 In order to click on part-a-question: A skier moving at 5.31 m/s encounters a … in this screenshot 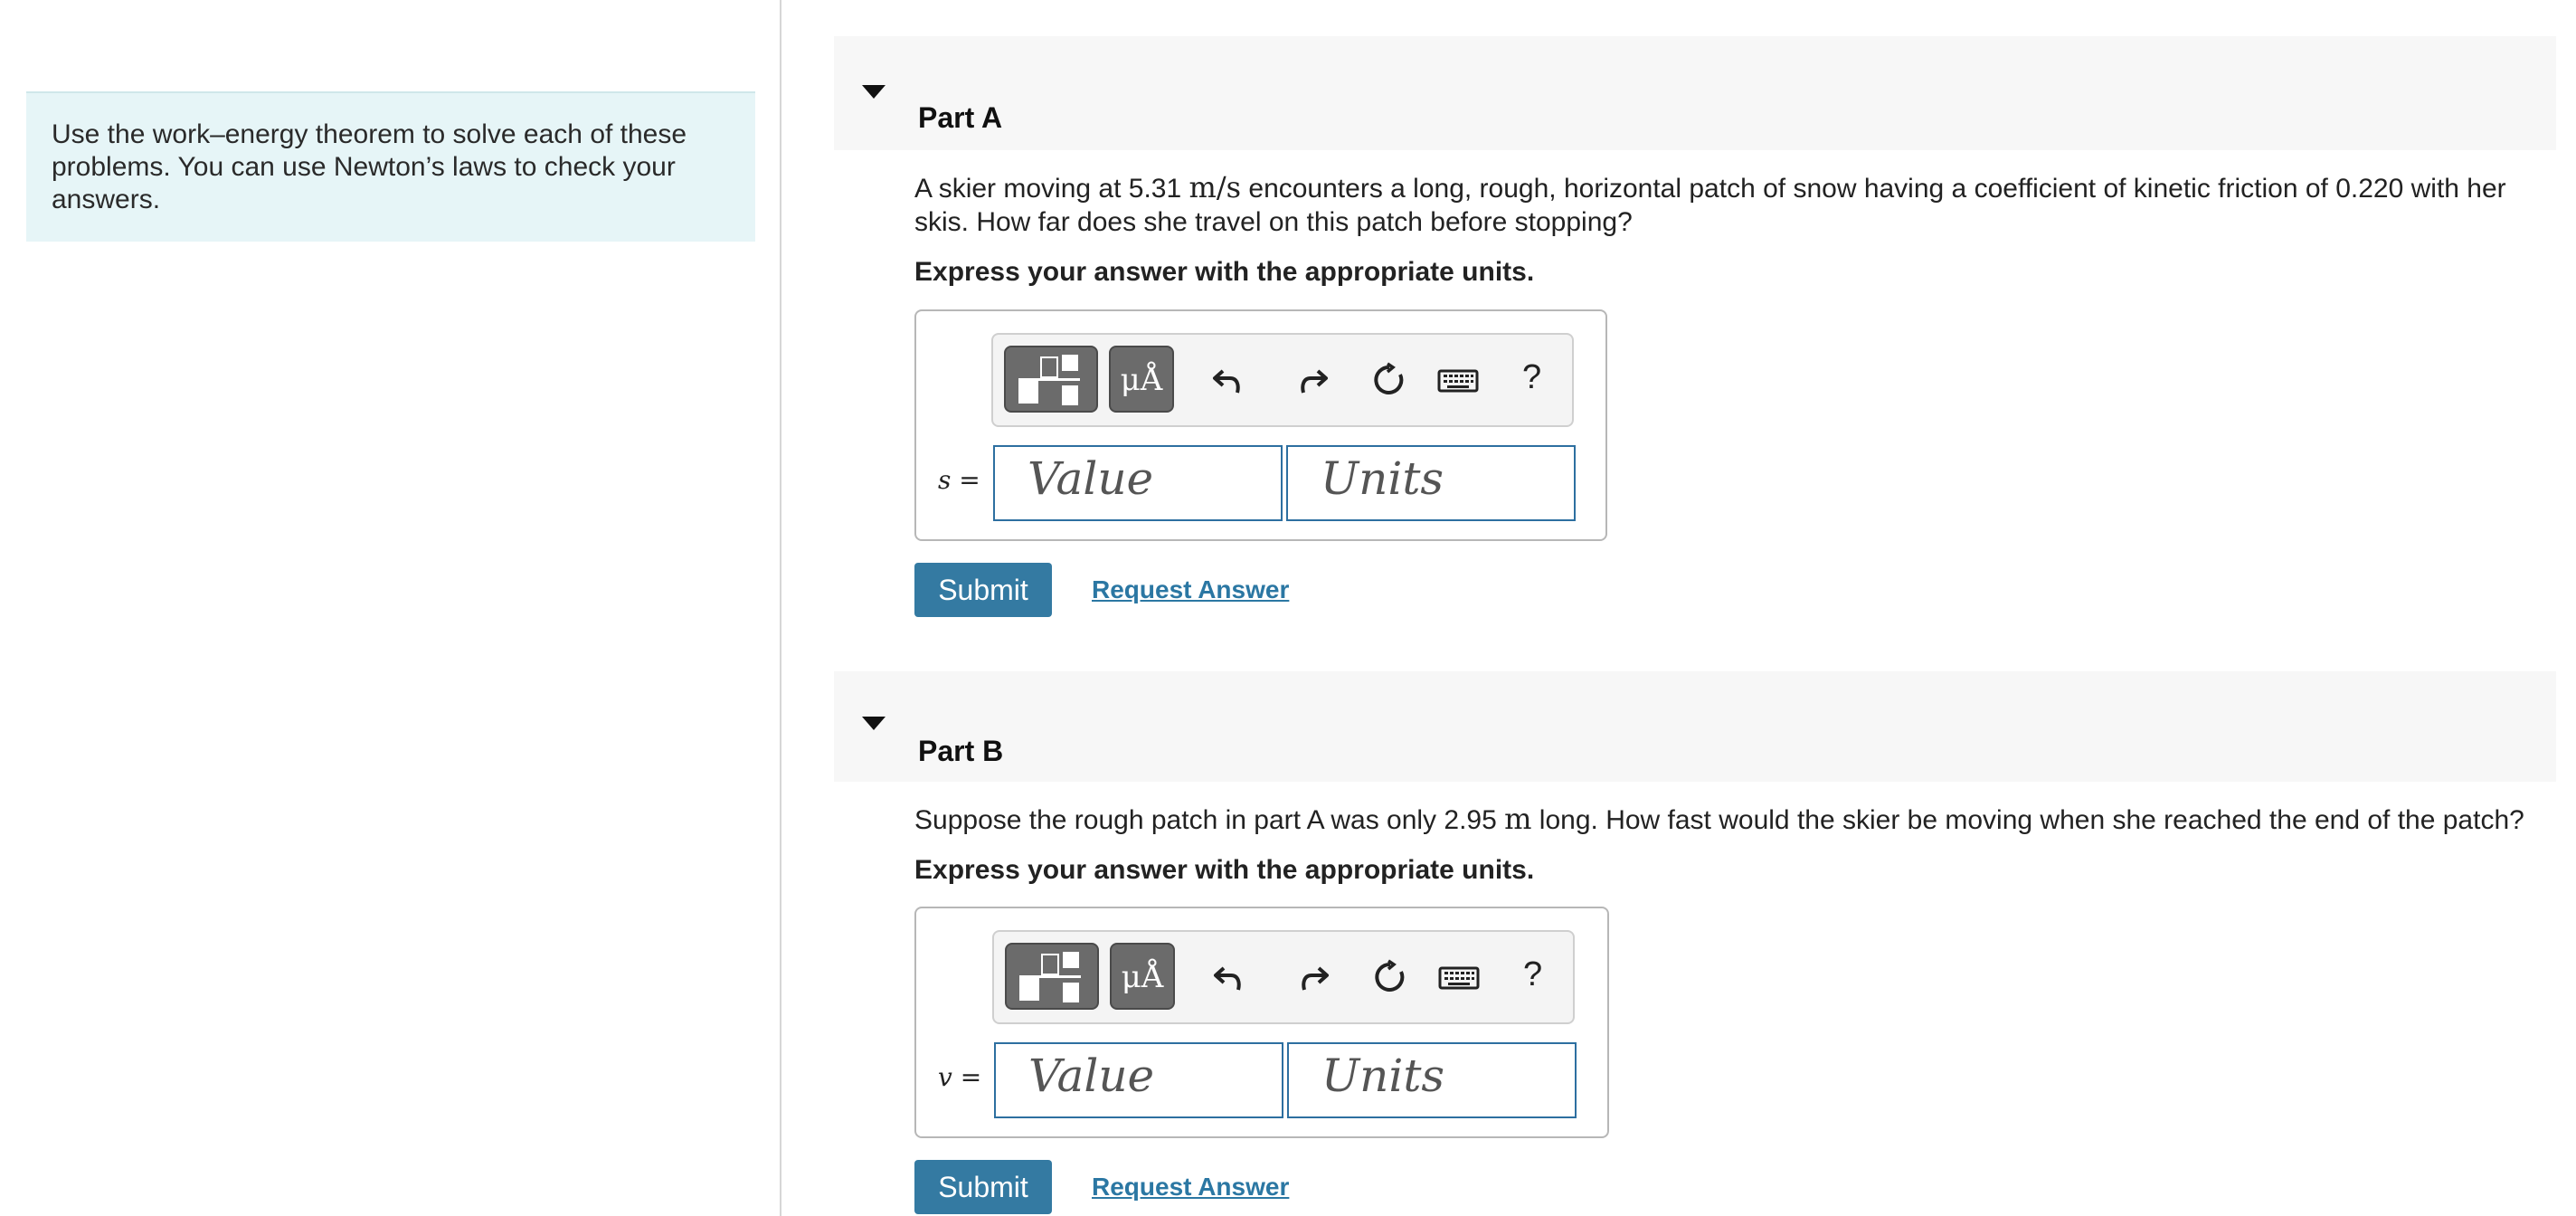, I will do `click(1728, 205)`.